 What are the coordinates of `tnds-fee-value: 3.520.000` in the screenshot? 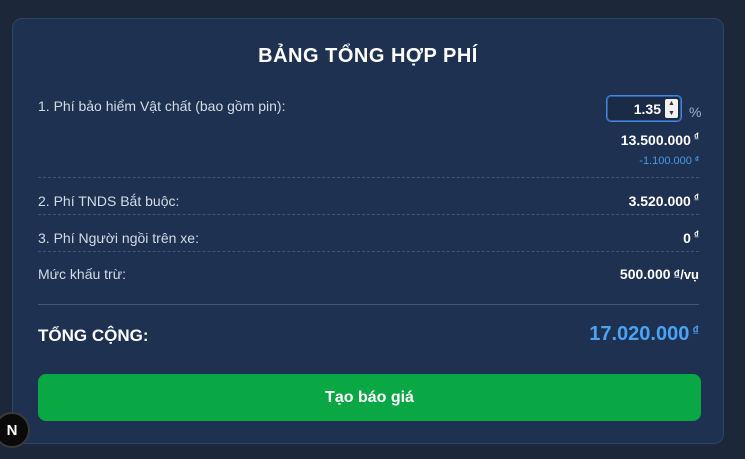 It's located at (659, 201).